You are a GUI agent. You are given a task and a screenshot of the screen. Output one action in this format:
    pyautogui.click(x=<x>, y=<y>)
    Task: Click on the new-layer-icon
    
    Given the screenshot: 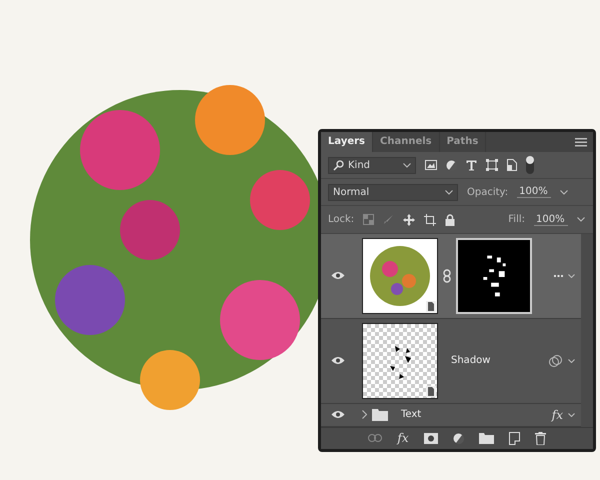 What is the action you would take?
    pyautogui.click(x=514, y=438)
    